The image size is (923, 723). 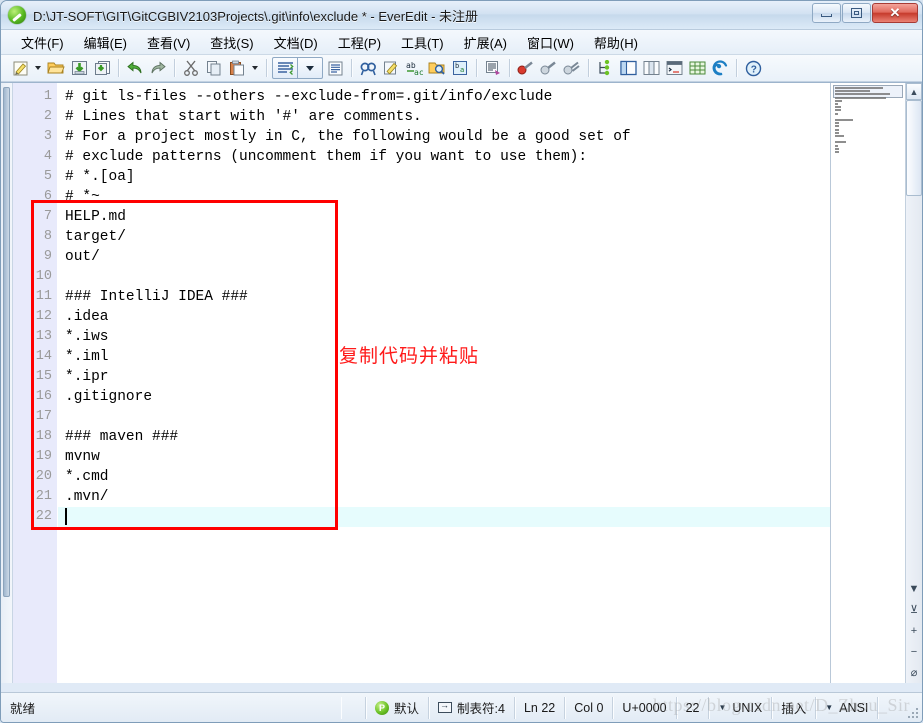 I want to click on code-line-text: *.ipr, so click(x=444, y=377).